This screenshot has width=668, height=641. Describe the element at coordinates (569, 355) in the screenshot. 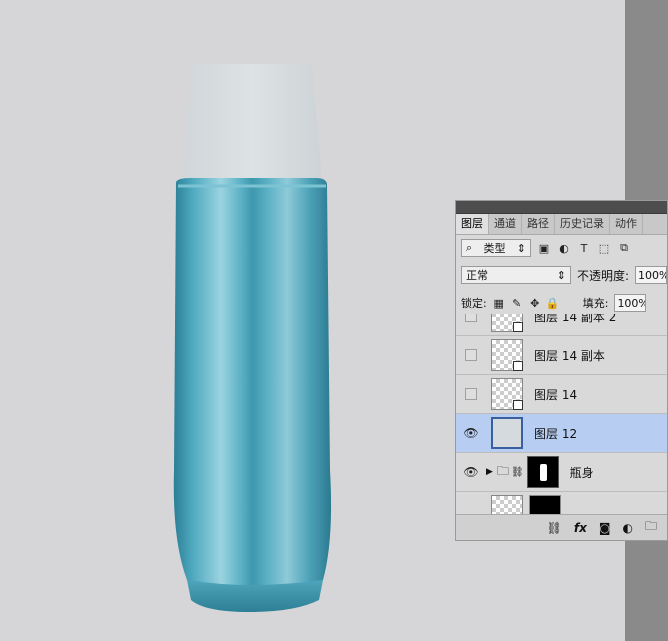

I see `layer-name: 图层 14 副本` at that location.